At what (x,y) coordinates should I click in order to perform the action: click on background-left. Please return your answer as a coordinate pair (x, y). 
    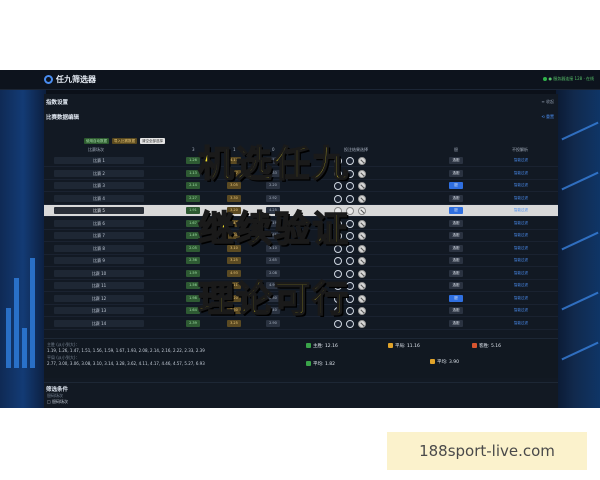
    Looking at the image, I should click on (23, 249).